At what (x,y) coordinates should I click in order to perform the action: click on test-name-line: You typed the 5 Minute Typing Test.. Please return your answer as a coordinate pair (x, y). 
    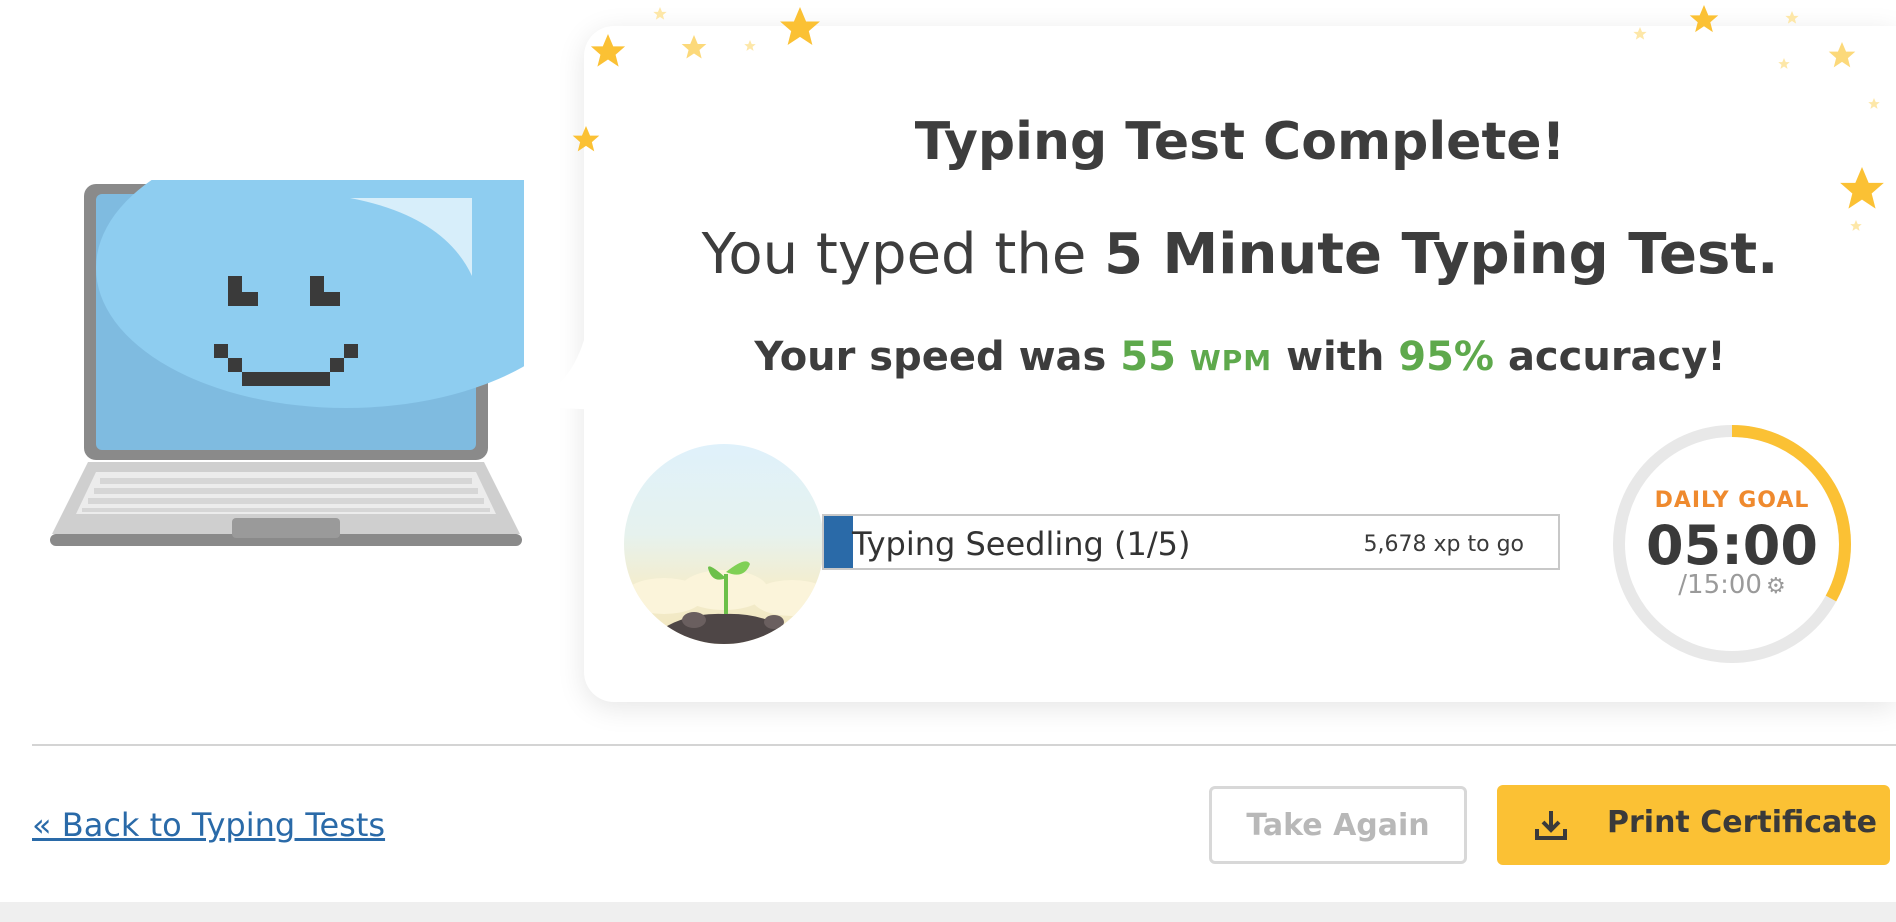
    Looking at the image, I should click on (1240, 254).